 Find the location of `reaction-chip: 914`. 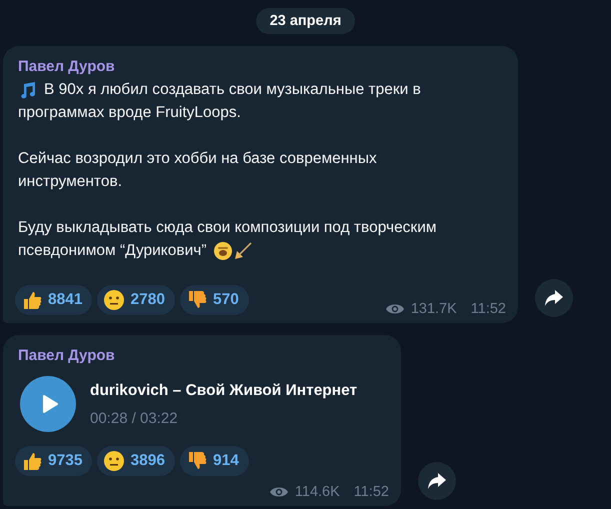

reaction-chip: 914 is located at coordinates (214, 461).